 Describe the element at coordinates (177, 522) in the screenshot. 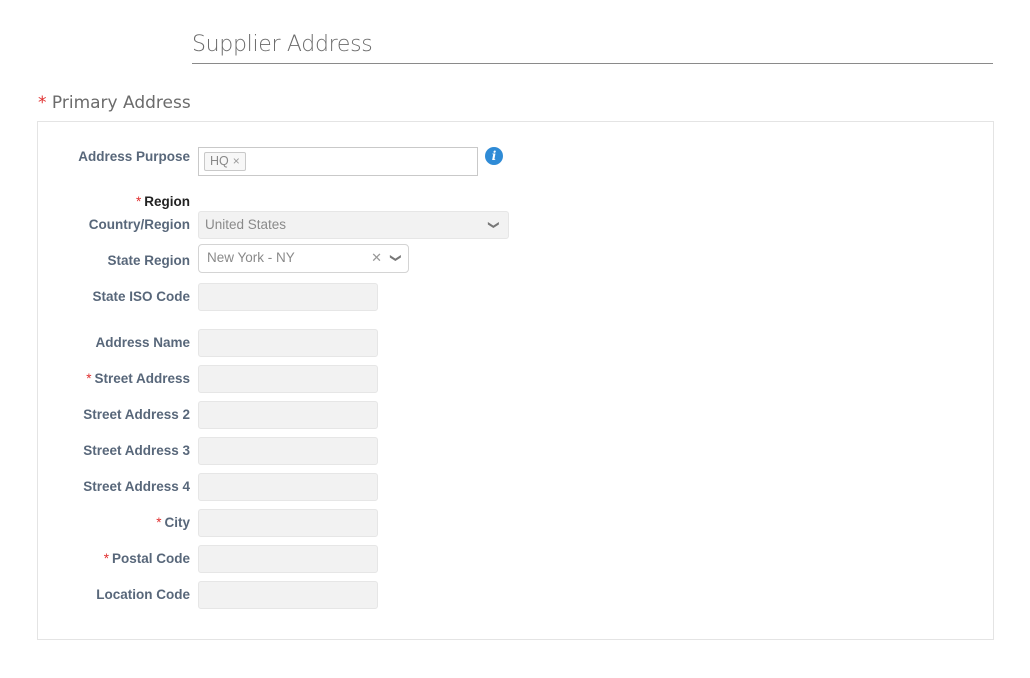

I see `field-label-text: City` at that location.